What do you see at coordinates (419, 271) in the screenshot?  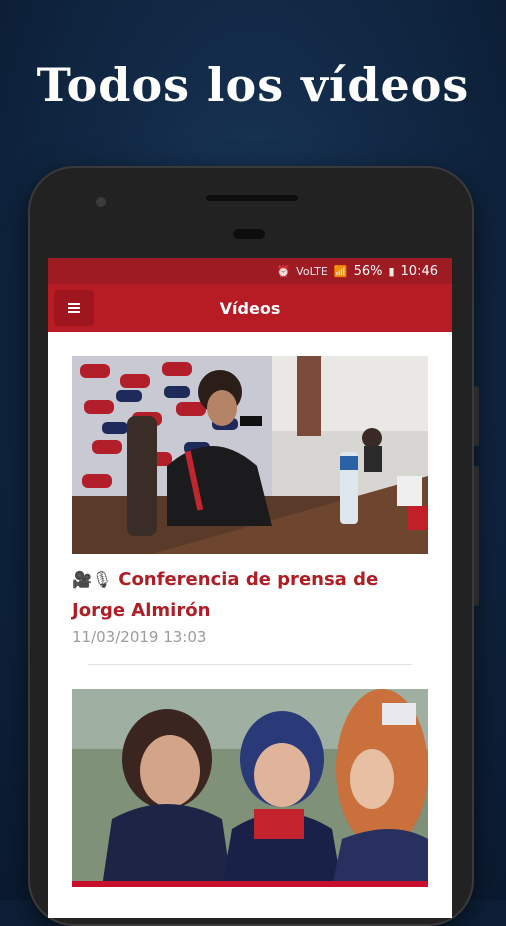 I see `status-time: 10:46` at bounding box center [419, 271].